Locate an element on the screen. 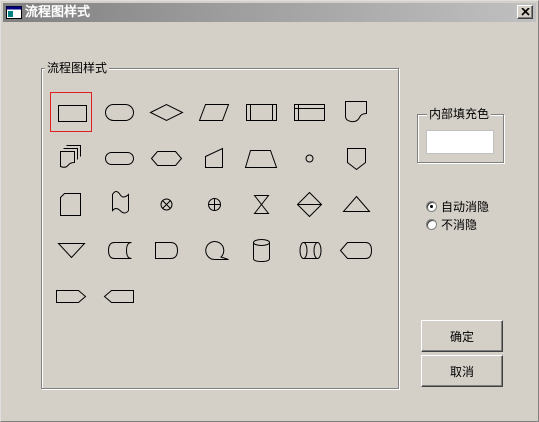 This screenshot has width=539, height=422. shape-multi-document is located at coordinates (71, 158).